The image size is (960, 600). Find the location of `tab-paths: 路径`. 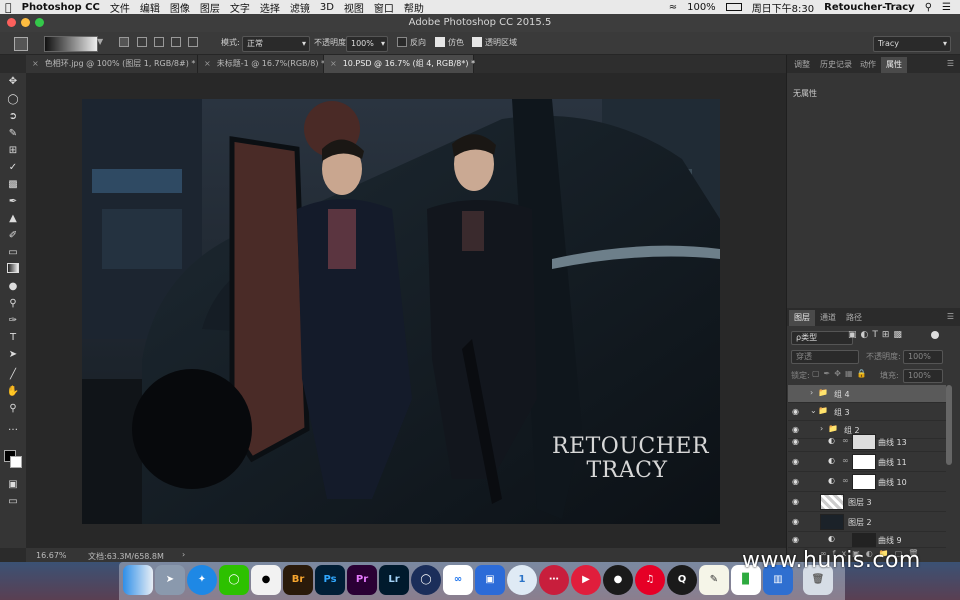

tab-paths: 路径 is located at coordinates (854, 318).